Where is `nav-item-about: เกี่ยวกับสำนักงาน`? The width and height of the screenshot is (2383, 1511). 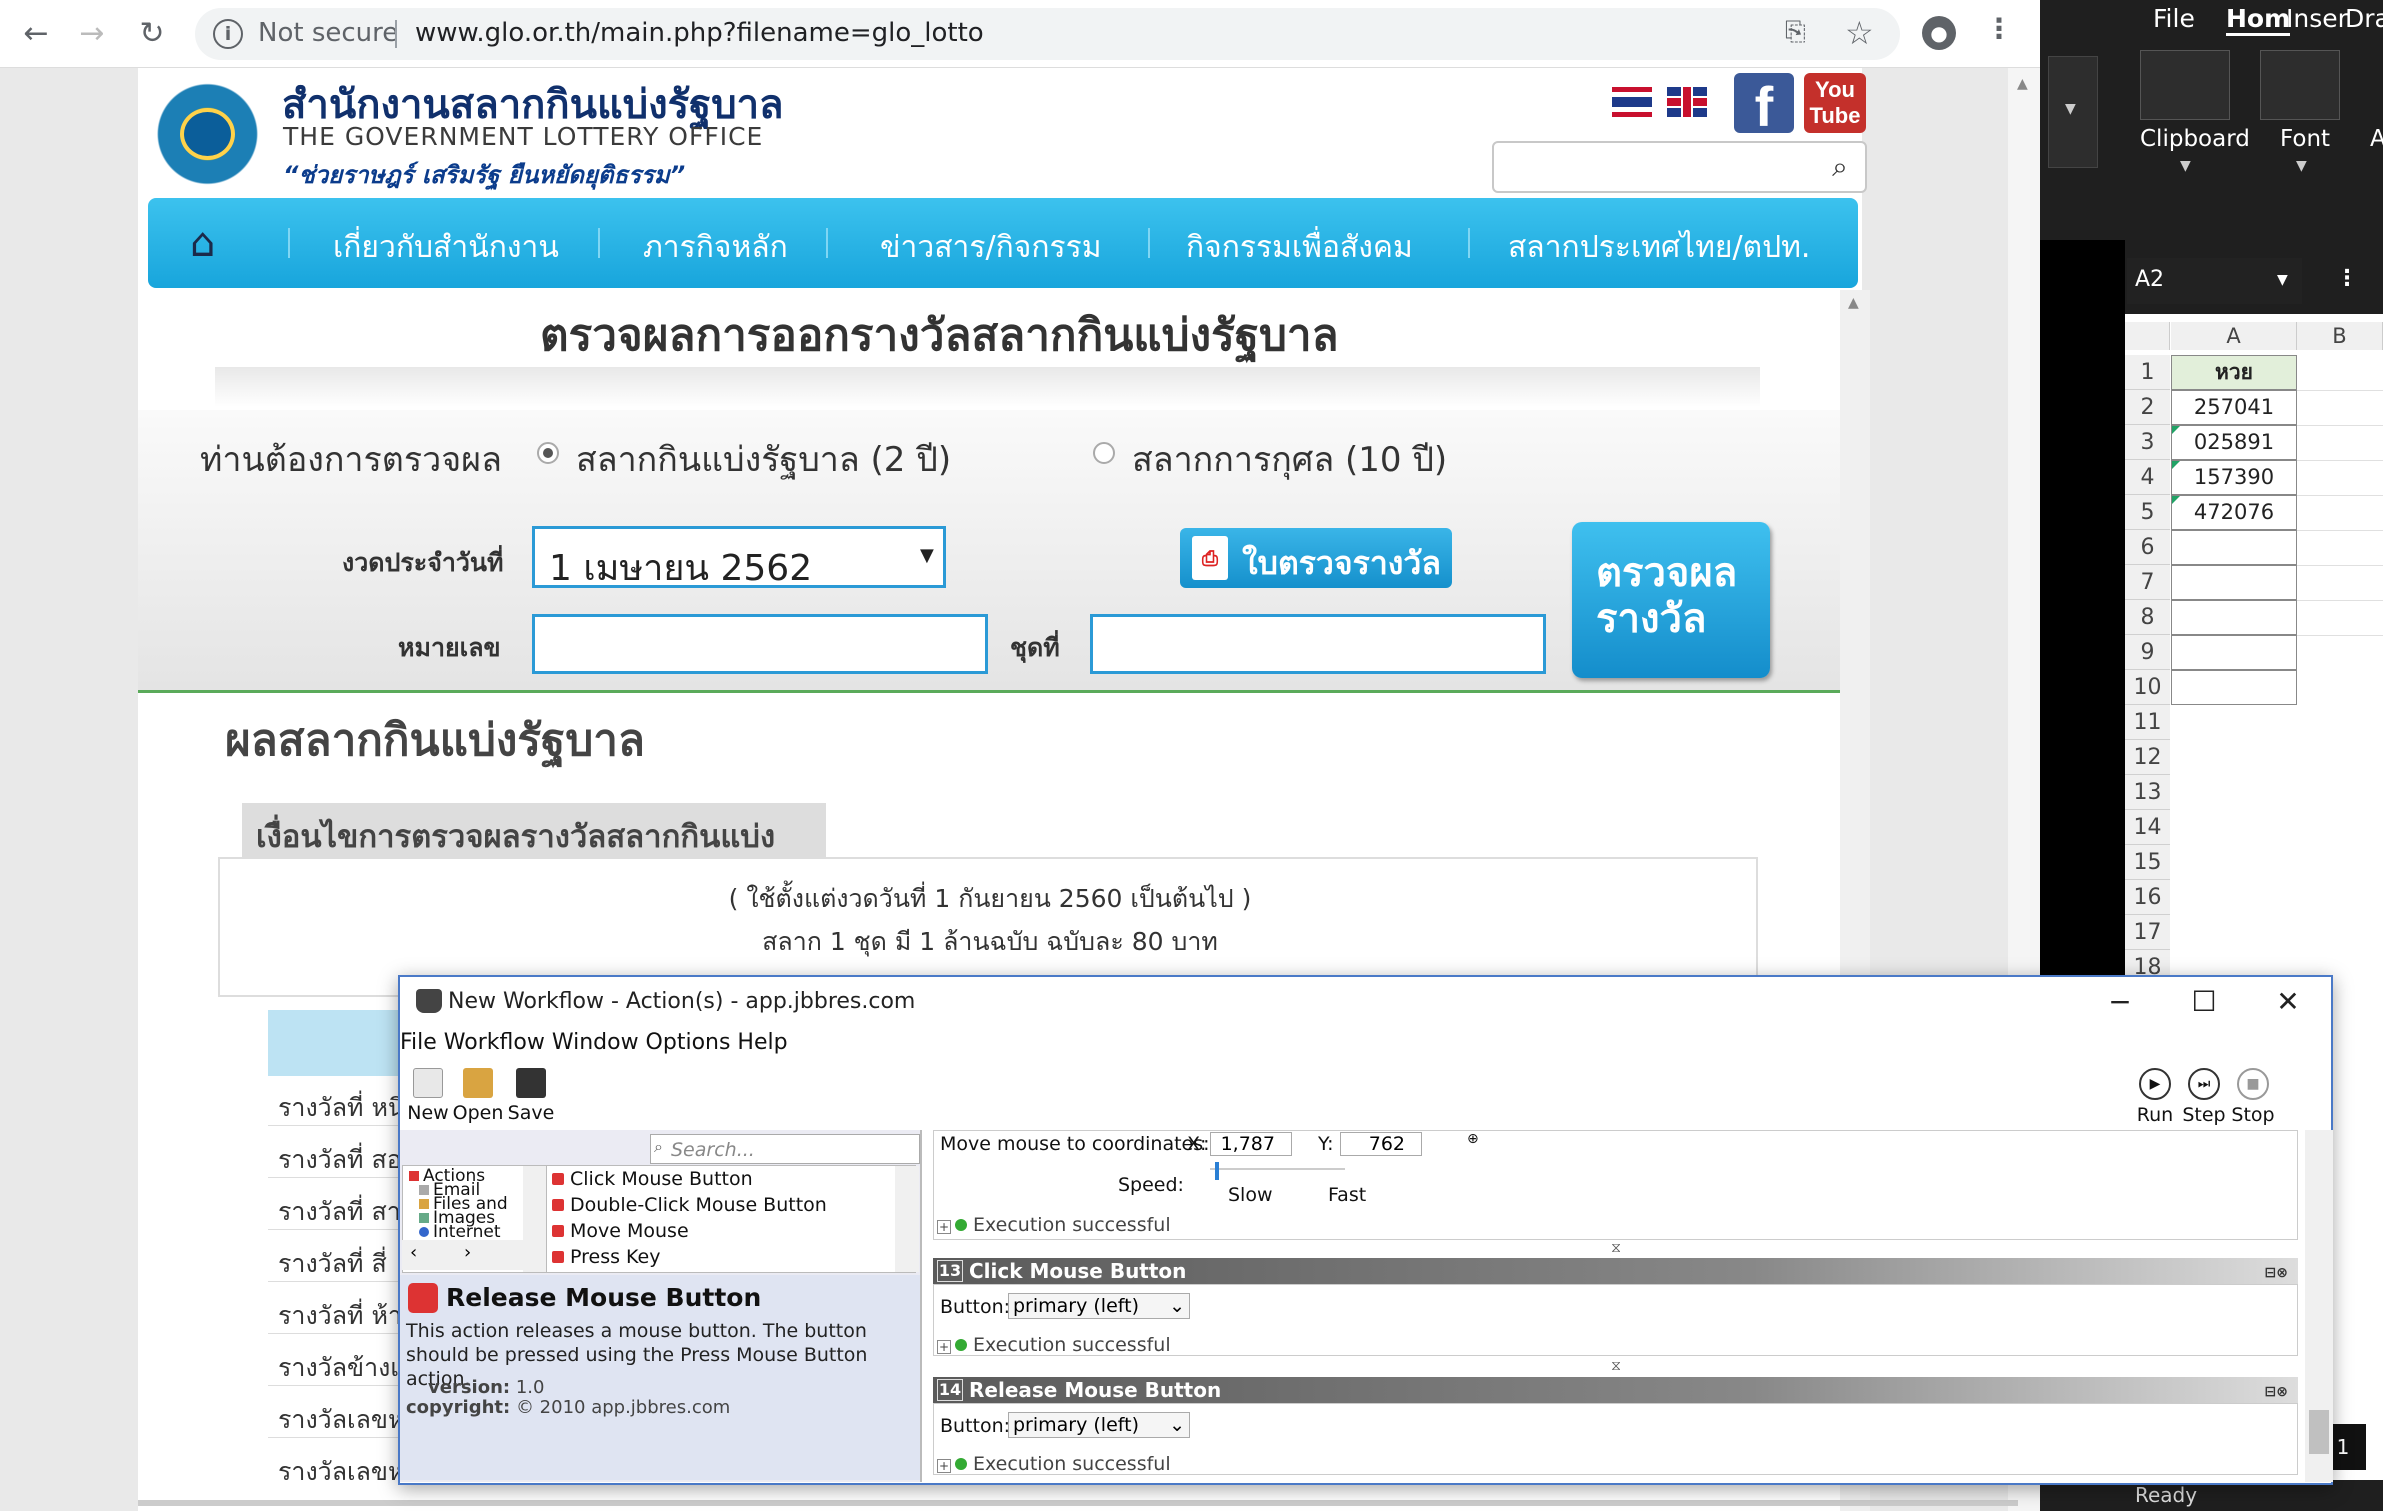
nav-item-about: เกี่ยวกับสำนักงาน is located at coordinates (446, 247).